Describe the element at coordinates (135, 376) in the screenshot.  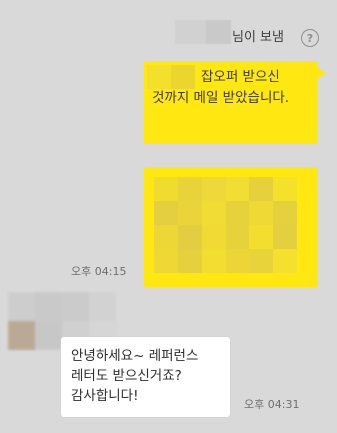
I see `message-text: 안녕하세요~ 레퍼런스 레터도 받으신거죠? 감사합니다!` at that location.